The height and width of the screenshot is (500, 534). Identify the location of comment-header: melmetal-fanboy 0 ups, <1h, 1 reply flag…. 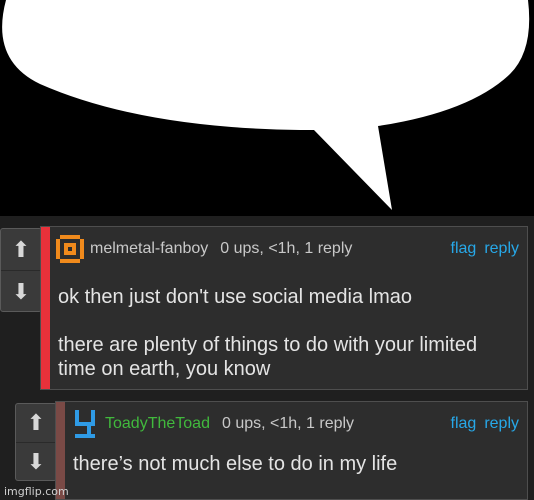
(287, 249).